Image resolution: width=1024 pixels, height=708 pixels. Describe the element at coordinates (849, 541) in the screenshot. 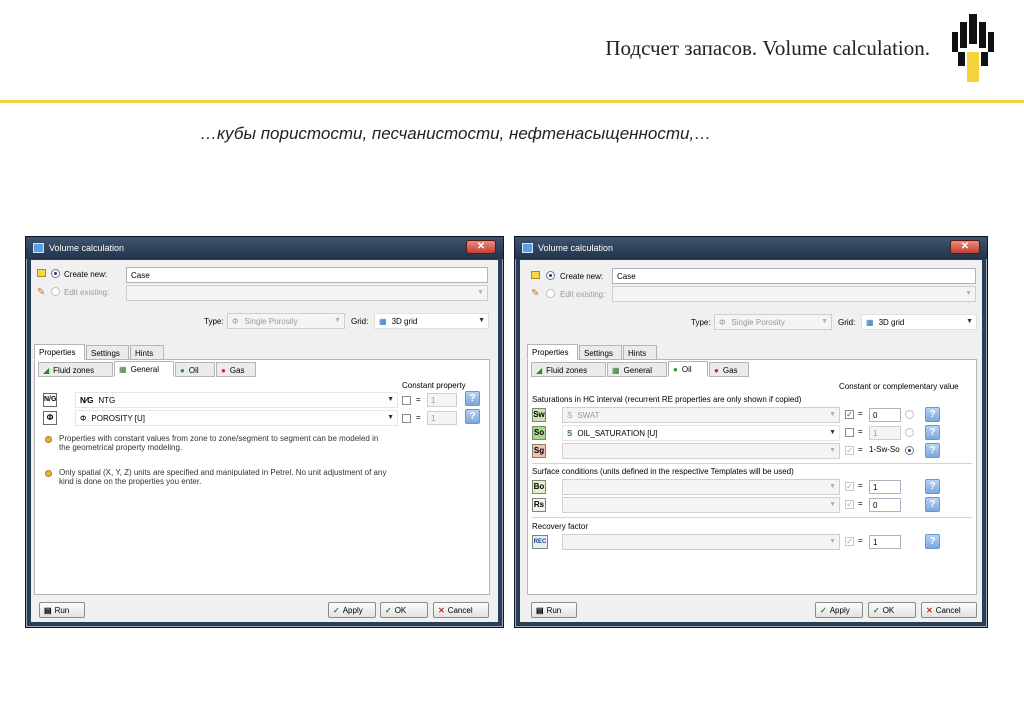

I see `rec-constant-checkbox: ✓` at that location.